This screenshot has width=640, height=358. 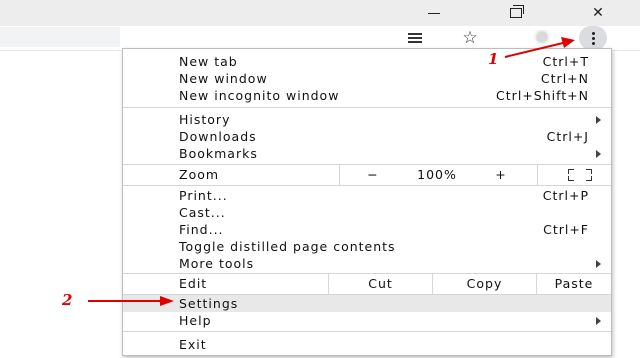 I want to click on bookmark-star-icon: ☆, so click(x=470, y=38).